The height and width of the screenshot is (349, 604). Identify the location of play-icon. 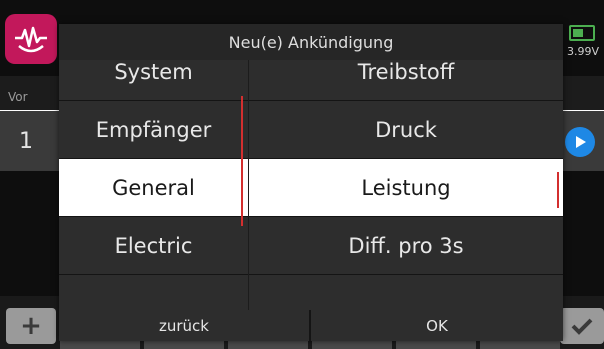
(580, 142).